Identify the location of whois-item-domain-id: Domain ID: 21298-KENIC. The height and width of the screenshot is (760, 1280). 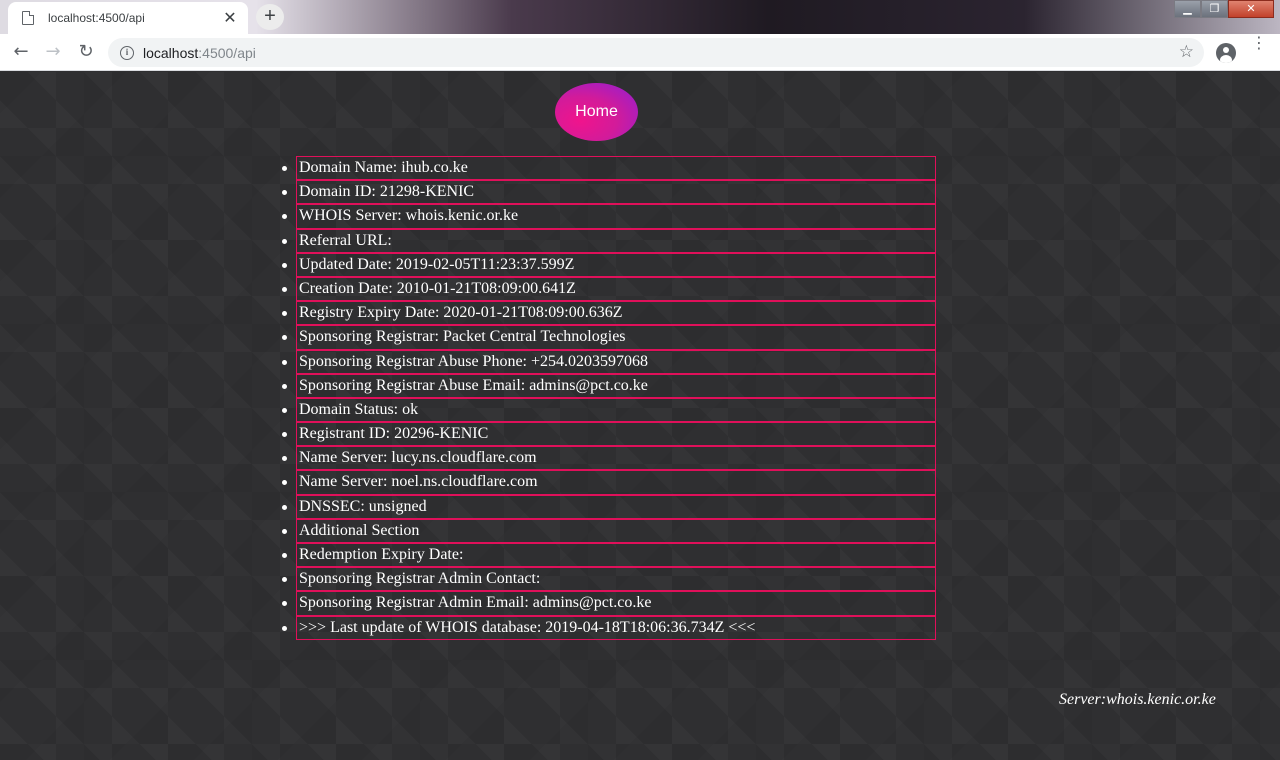
(609, 192).